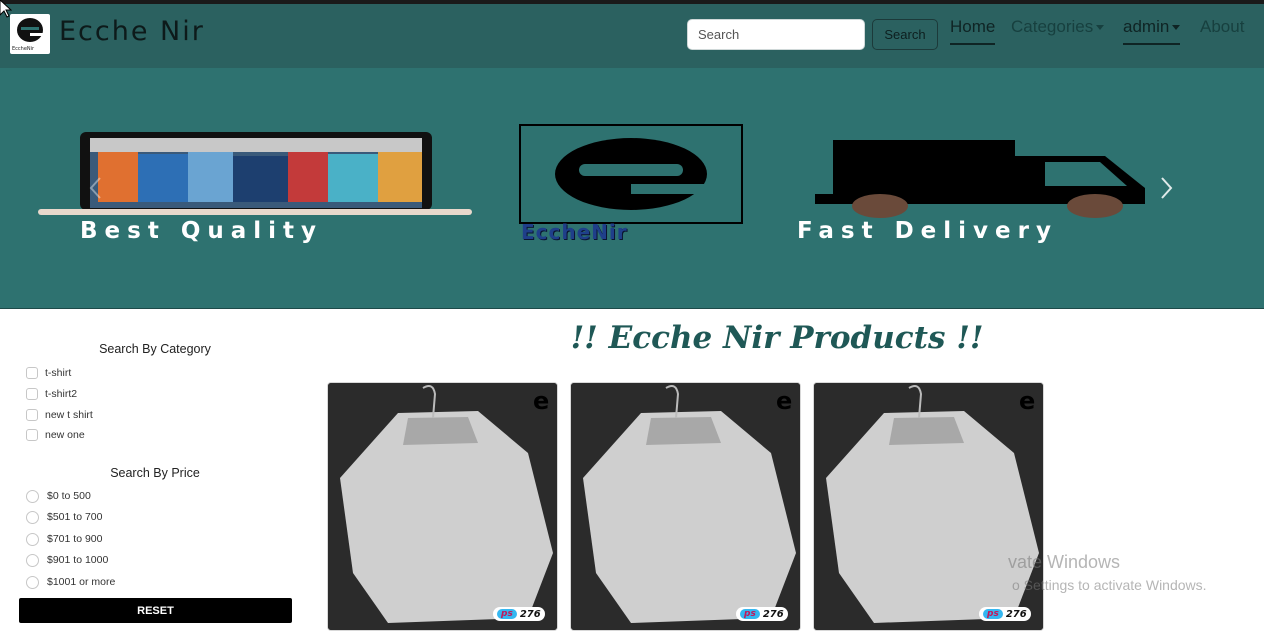 The image size is (1264, 631). Describe the element at coordinates (155, 473) in the screenshot. I see `price-filter-heading: Search By Price` at that location.